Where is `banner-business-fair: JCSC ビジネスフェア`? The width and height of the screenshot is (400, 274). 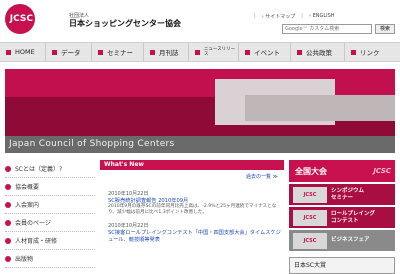 banner-business-fair: JCSC ビジネスフェア is located at coordinates (342, 240).